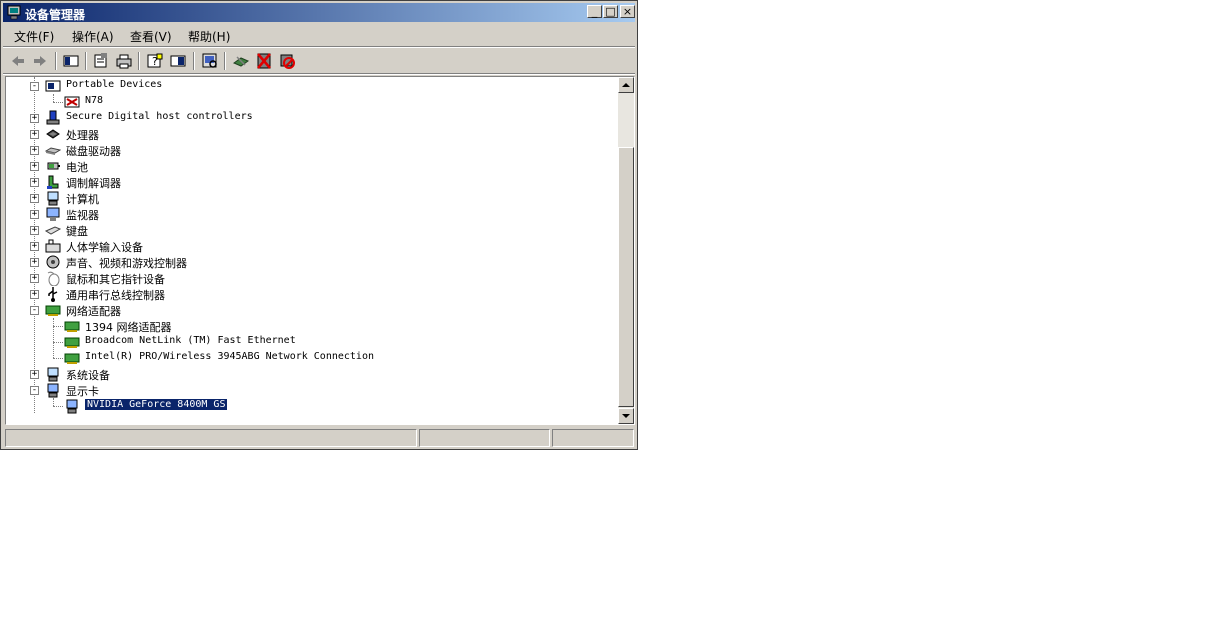 Image resolution: width=1209 pixels, height=639 pixels. Describe the element at coordinates (306, 198) in the screenshot. I see `tree-category: + 计算机` at that location.